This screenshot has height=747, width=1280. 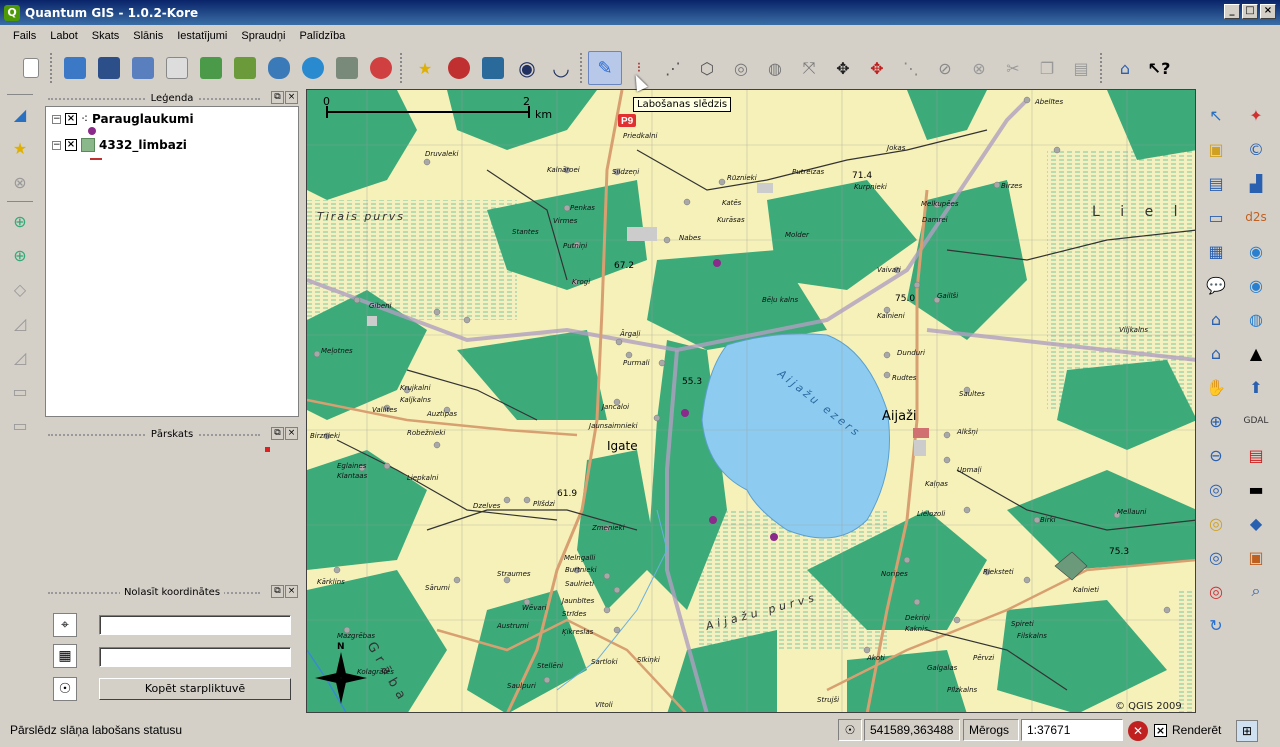 I want to click on add-wms-button, so click(x=313, y=68).